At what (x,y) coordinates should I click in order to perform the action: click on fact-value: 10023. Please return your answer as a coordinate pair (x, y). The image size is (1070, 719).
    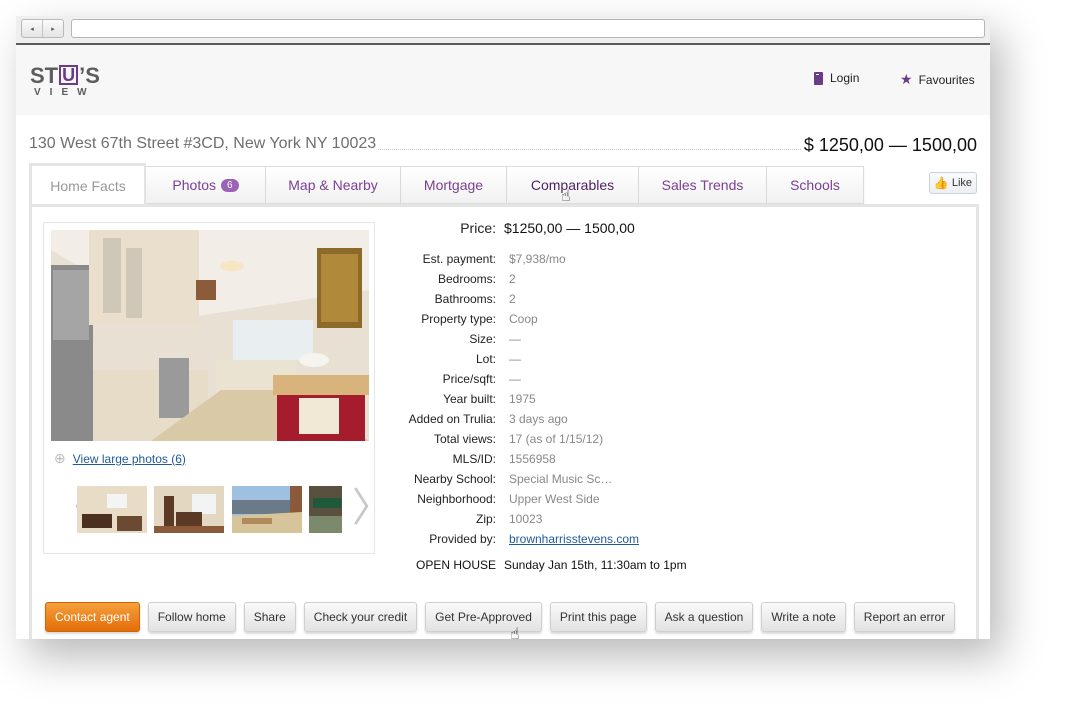
    Looking at the image, I should click on (526, 519).